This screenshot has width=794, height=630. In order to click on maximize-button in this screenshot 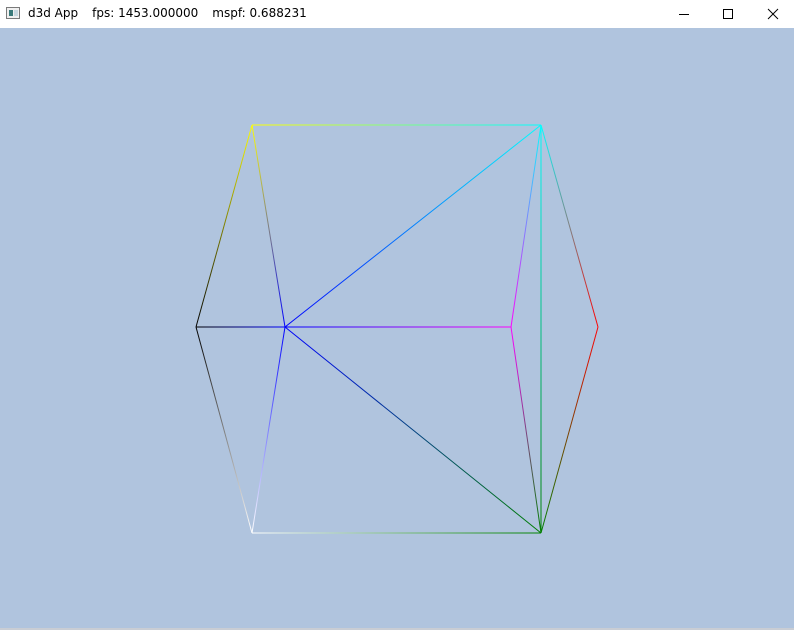, I will do `click(728, 14)`.